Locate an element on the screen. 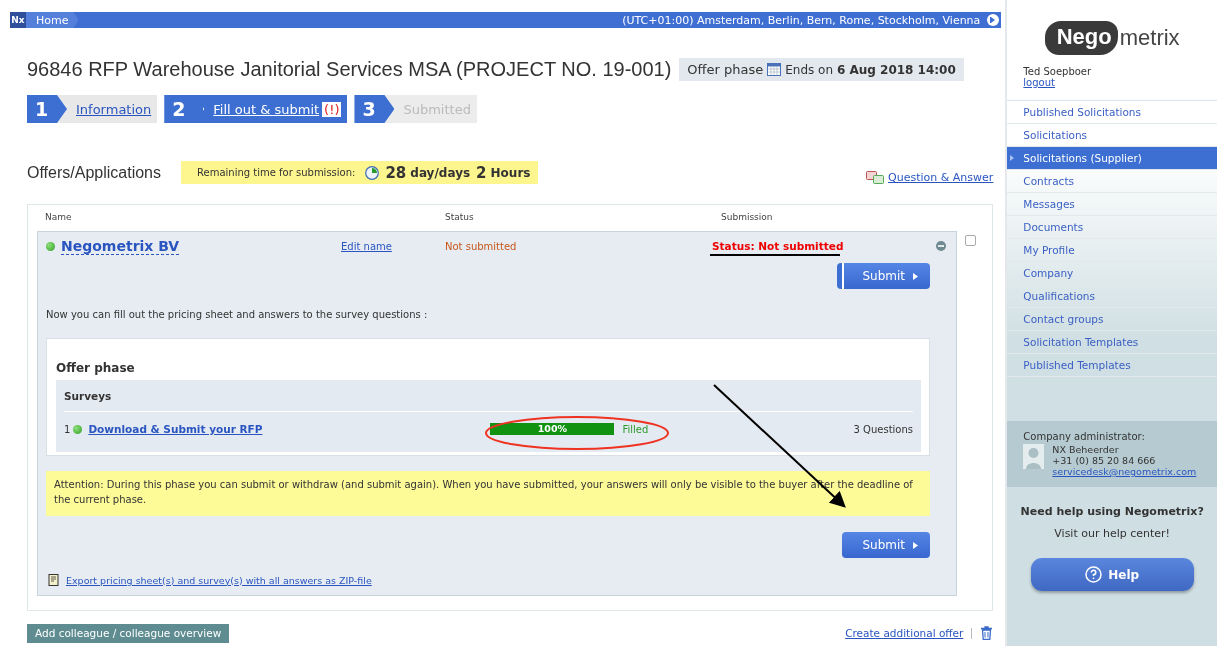  progress-text: 100% is located at coordinates (552, 429).